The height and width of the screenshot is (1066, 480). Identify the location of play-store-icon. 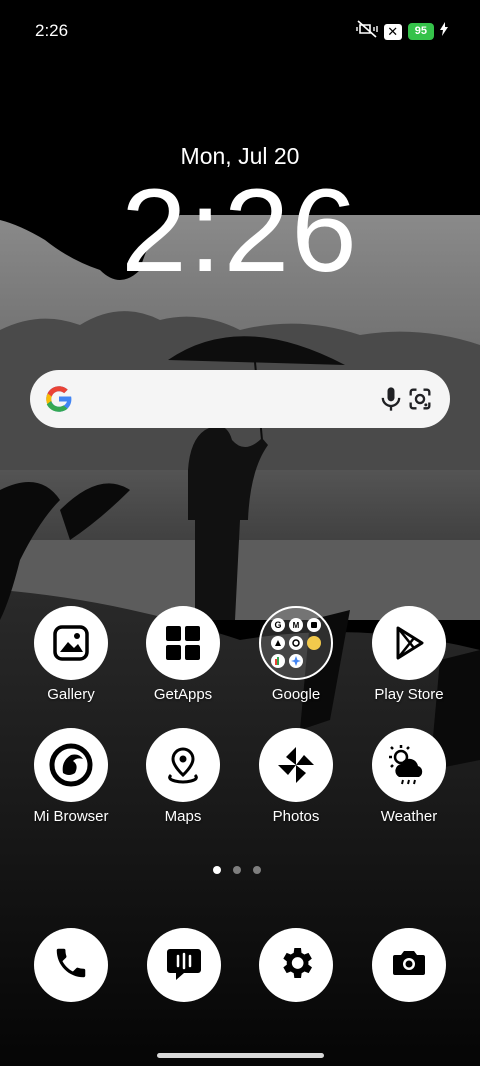
(409, 643).